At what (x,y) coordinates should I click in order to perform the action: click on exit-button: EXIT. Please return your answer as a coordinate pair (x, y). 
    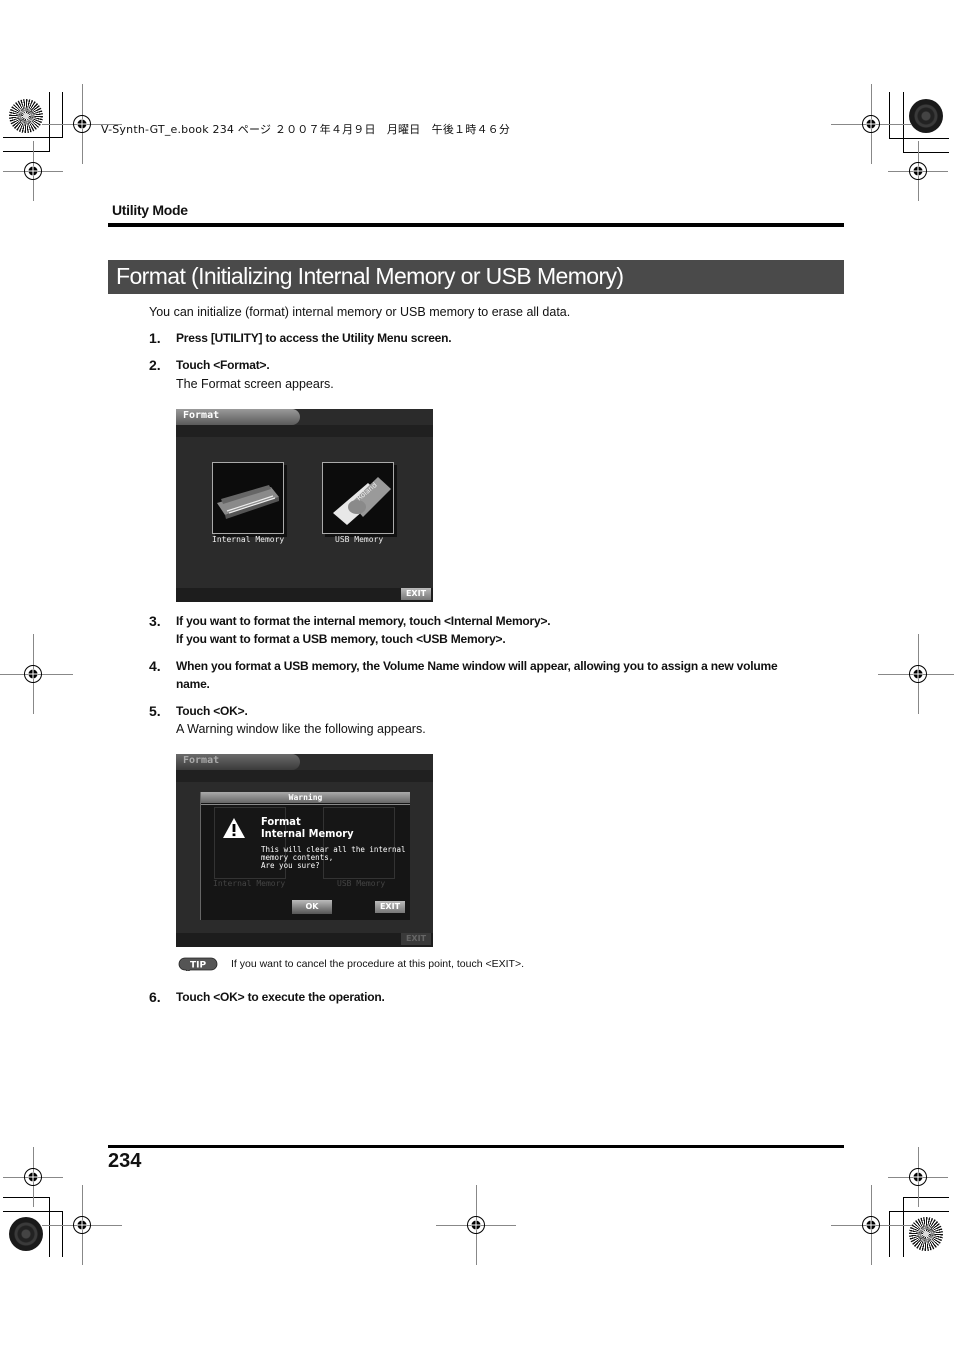
    Looking at the image, I should click on (416, 594).